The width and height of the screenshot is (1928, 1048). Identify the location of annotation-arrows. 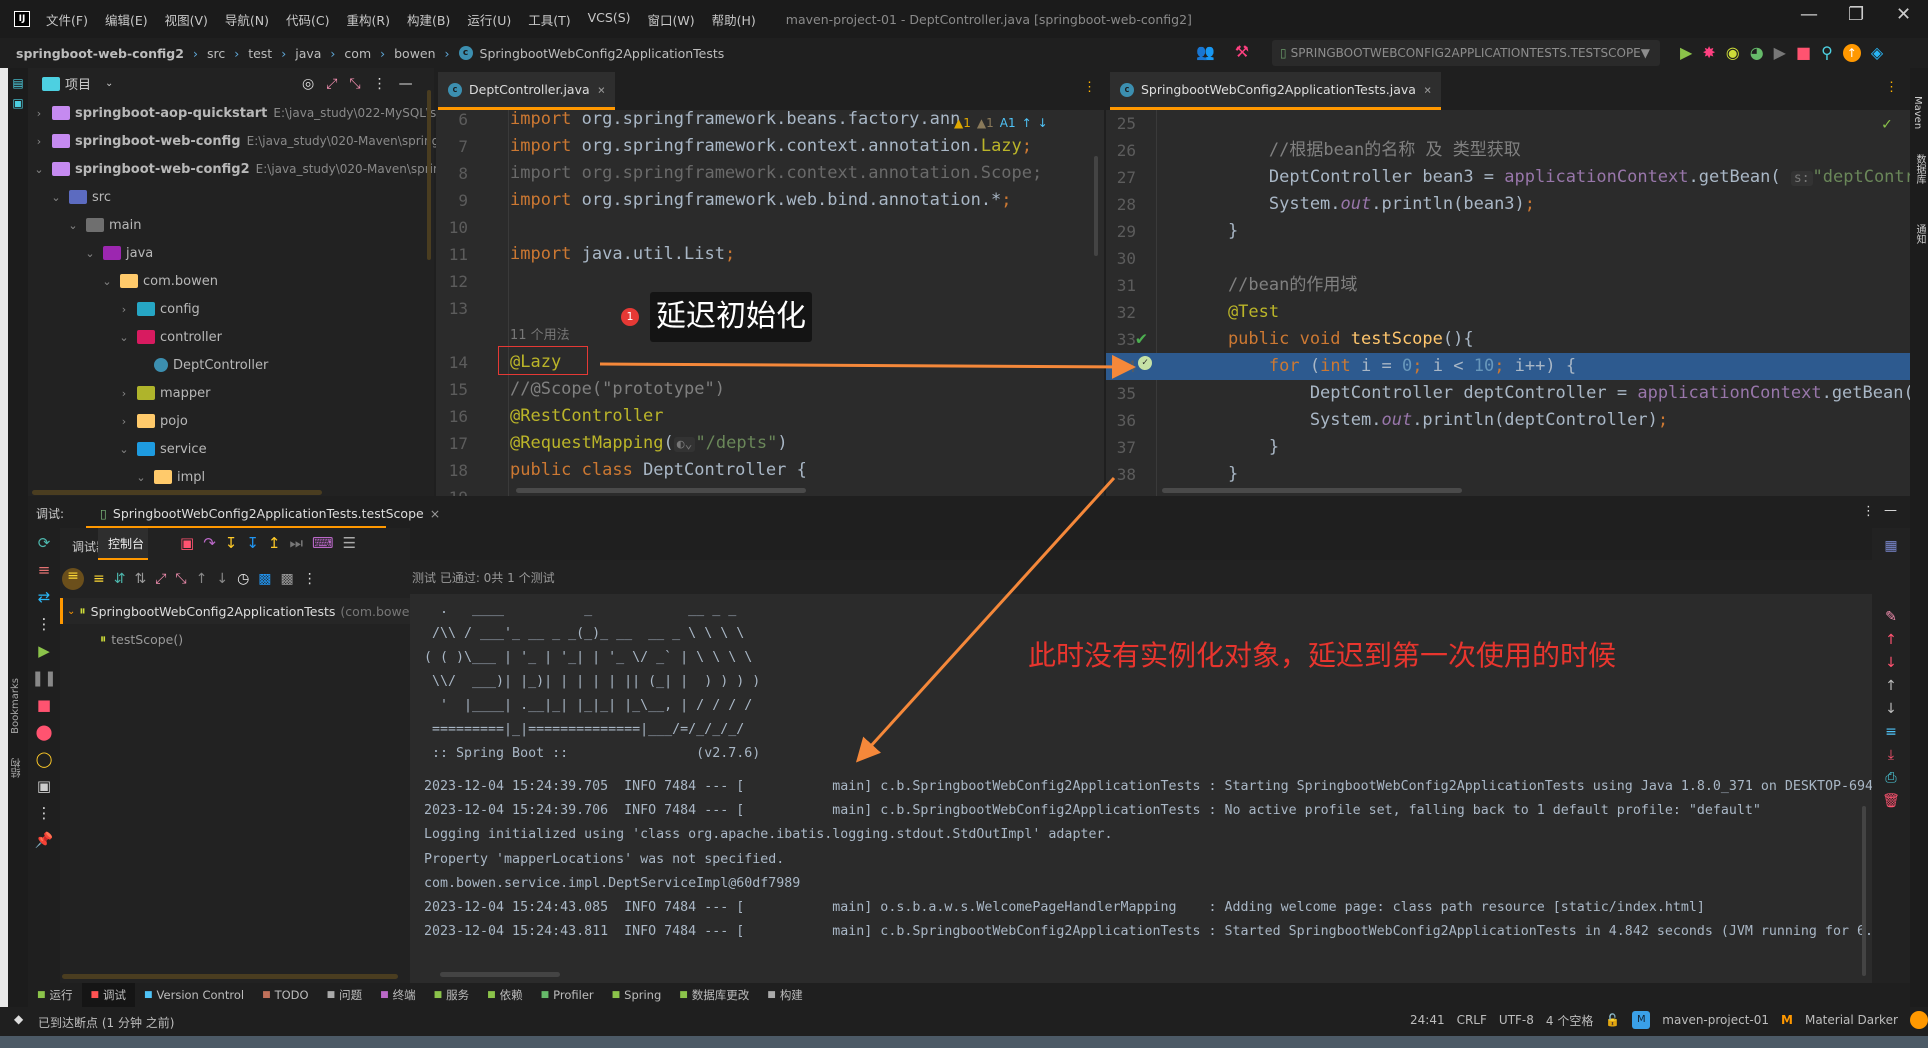
(867, 558).